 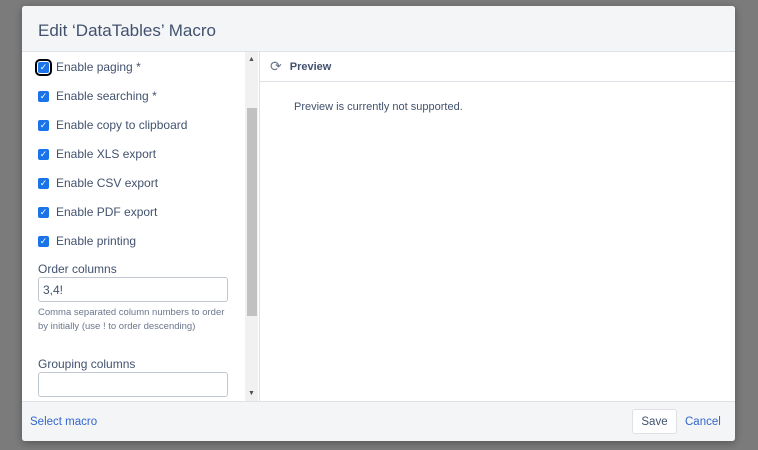 I want to click on enable-paging-checkbox: ✓ Enable paging *, so click(x=88, y=67).